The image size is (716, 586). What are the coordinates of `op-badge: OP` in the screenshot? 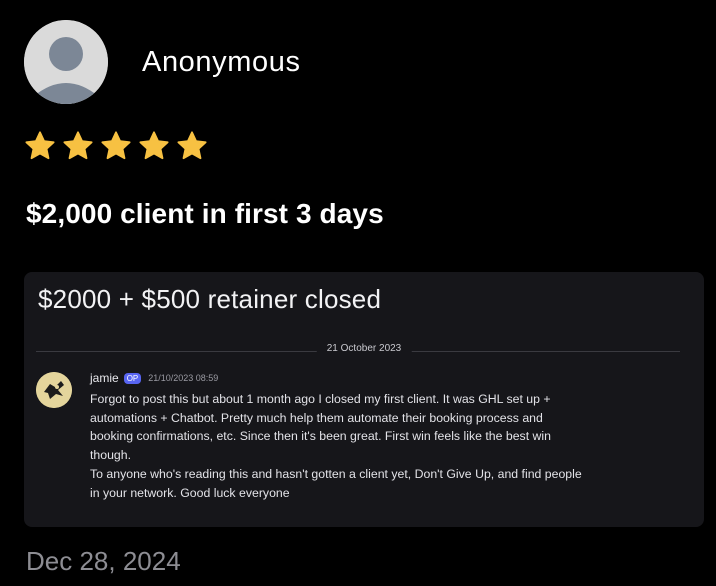 It's located at (132, 378).